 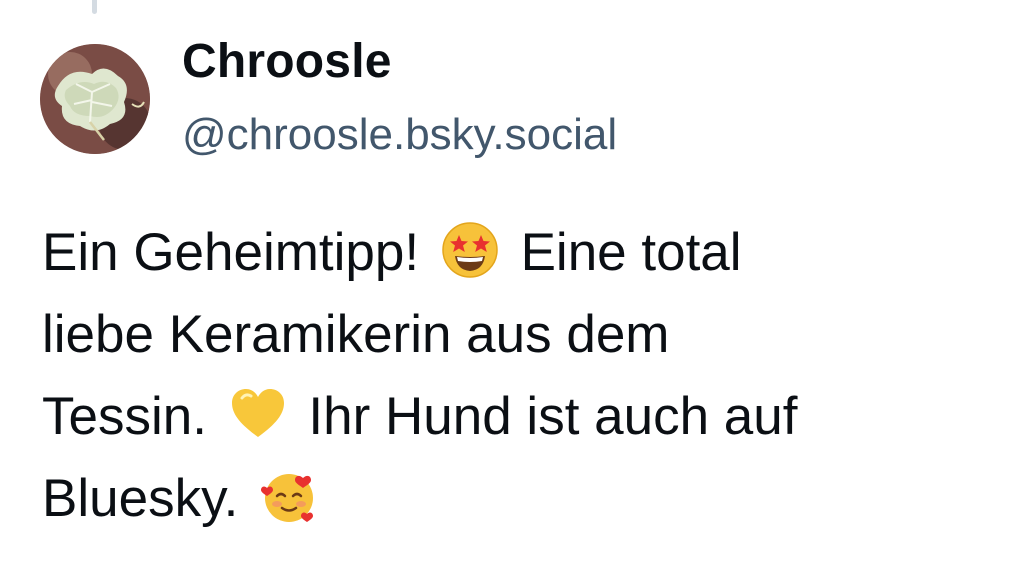 I want to click on post-text-line: Bluesky., so click(x=522, y=499).